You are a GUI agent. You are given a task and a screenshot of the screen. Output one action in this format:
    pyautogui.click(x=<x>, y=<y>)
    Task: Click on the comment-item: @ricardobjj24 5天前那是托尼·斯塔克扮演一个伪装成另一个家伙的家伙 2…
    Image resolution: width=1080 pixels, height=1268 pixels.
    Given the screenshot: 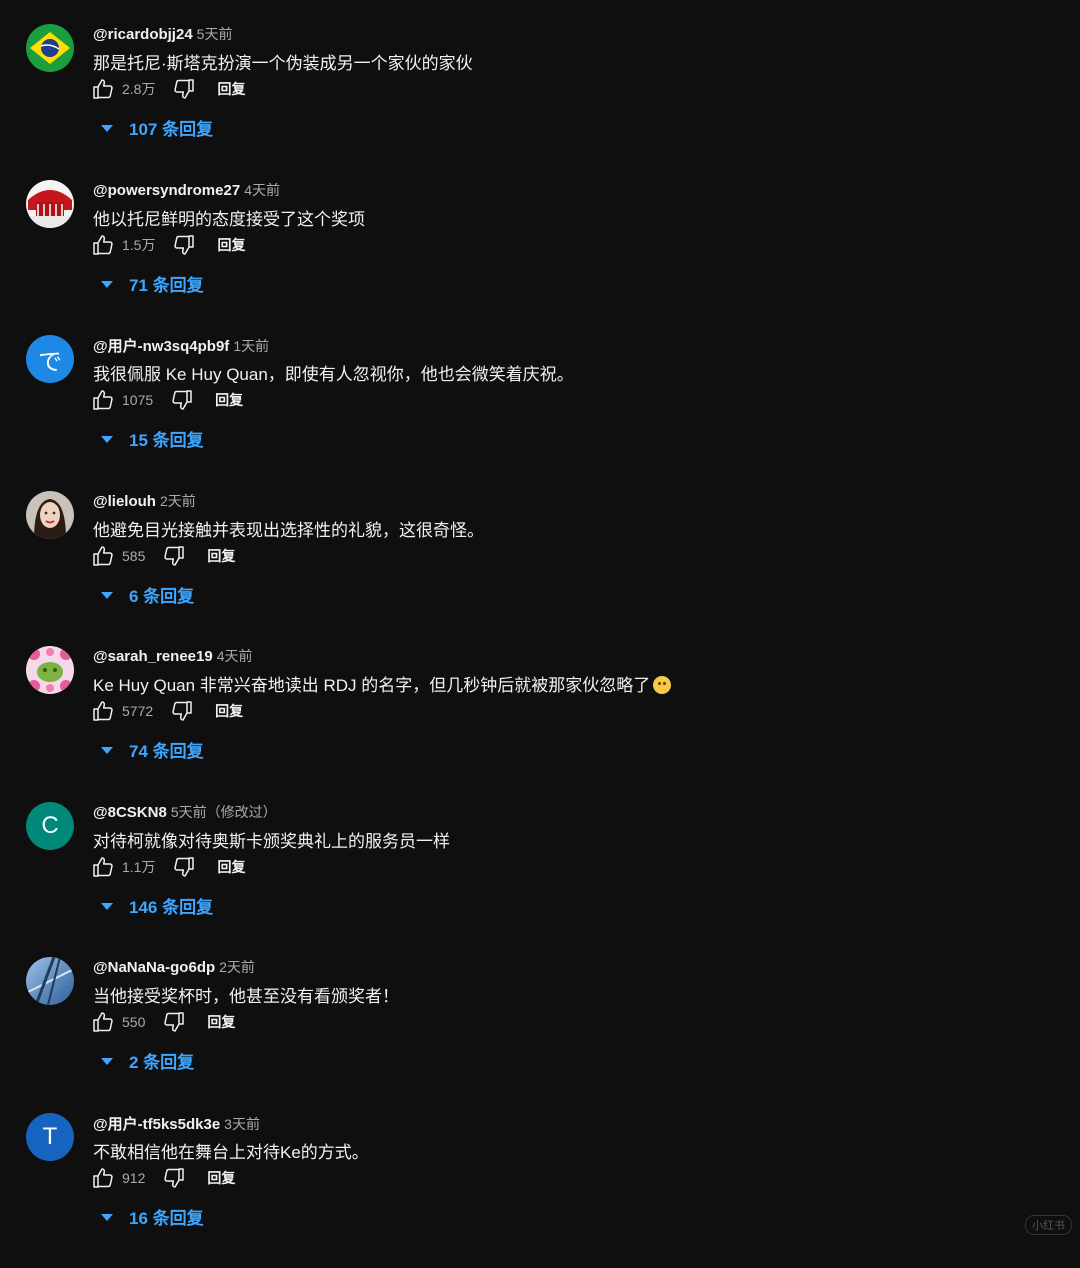 What is the action you would take?
    pyautogui.click(x=540, y=101)
    